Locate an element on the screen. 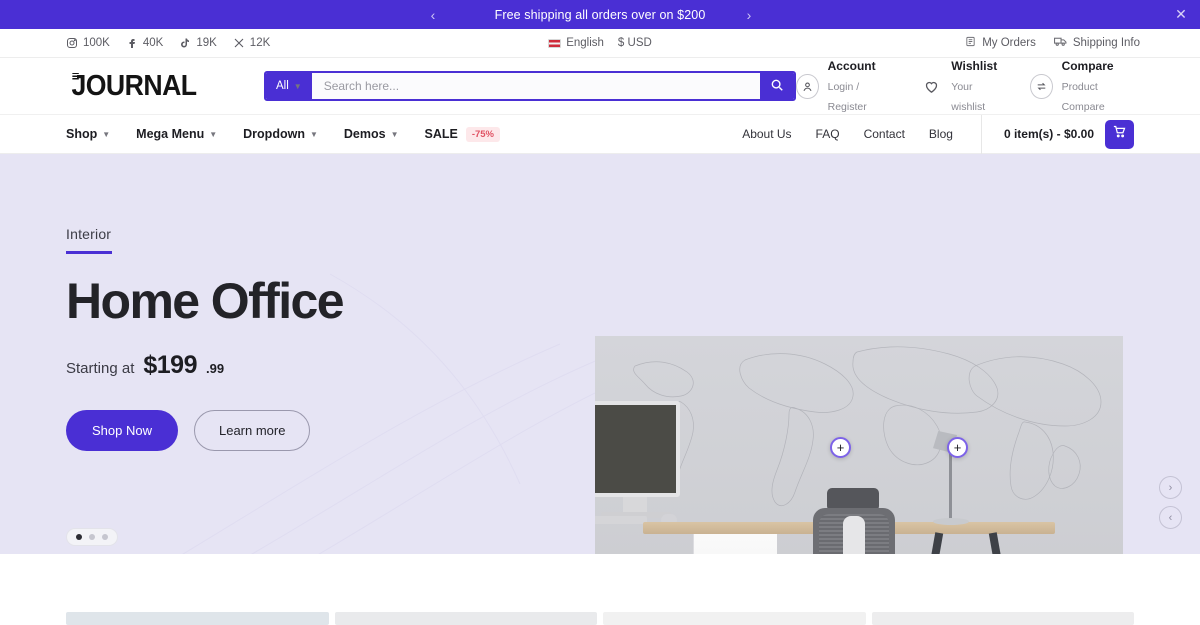 The height and width of the screenshot is (625, 1200). nav-link-contact: Contact is located at coordinates (884, 134).